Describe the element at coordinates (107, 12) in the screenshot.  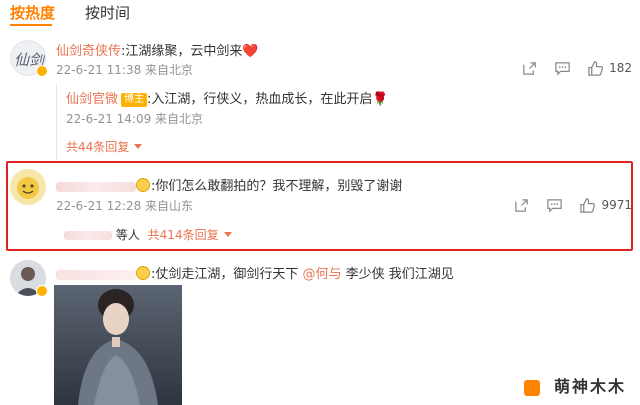
I see `tab-by-time: 按时间` at that location.